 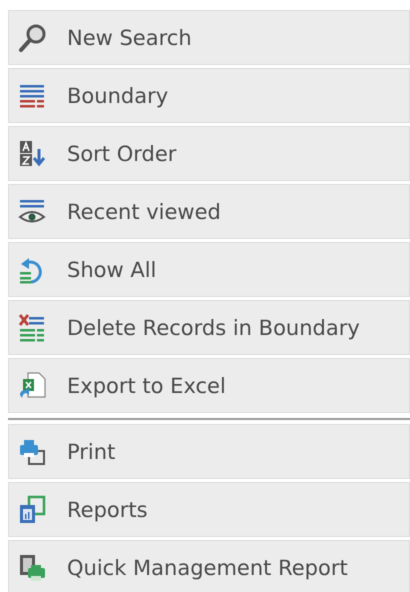 I want to click on menu-item: Reports, so click(x=209, y=509).